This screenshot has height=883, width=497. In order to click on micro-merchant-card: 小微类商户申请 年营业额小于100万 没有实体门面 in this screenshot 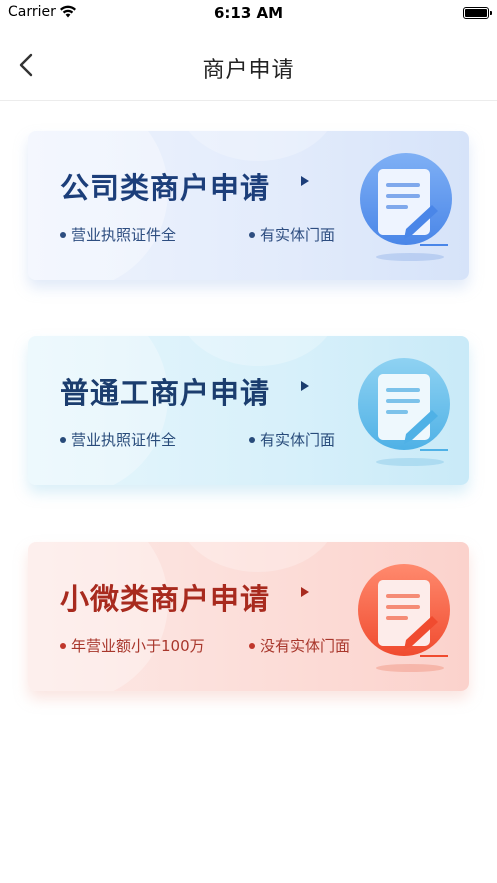, I will do `click(248, 616)`.